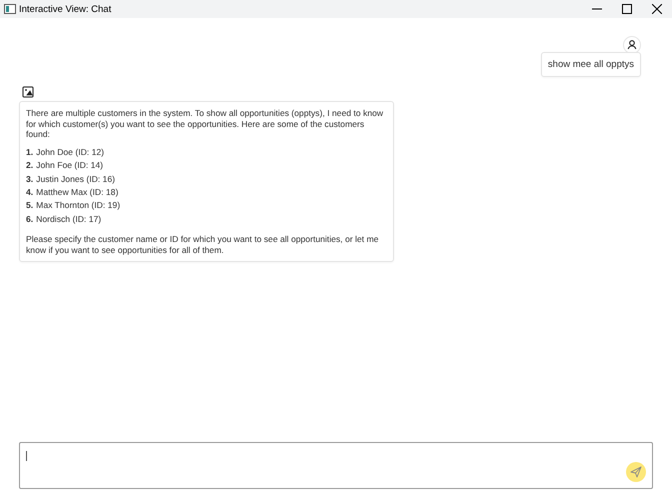 The image size is (672, 500). Describe the element at coordinates (30, 180) in the screenshot. I see `list-number: 3.` at that location.